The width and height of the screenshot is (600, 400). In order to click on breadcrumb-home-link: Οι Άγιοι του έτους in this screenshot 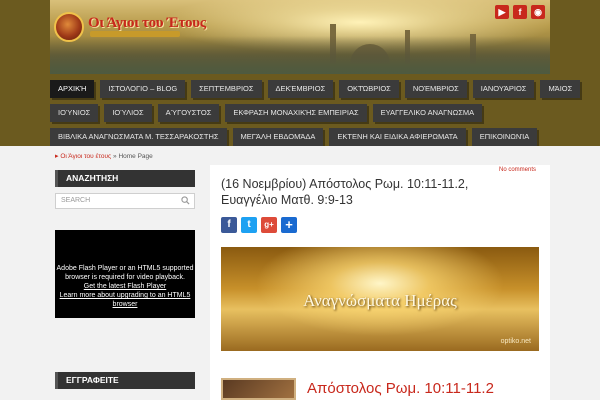, I will do `click(85, 156)`.